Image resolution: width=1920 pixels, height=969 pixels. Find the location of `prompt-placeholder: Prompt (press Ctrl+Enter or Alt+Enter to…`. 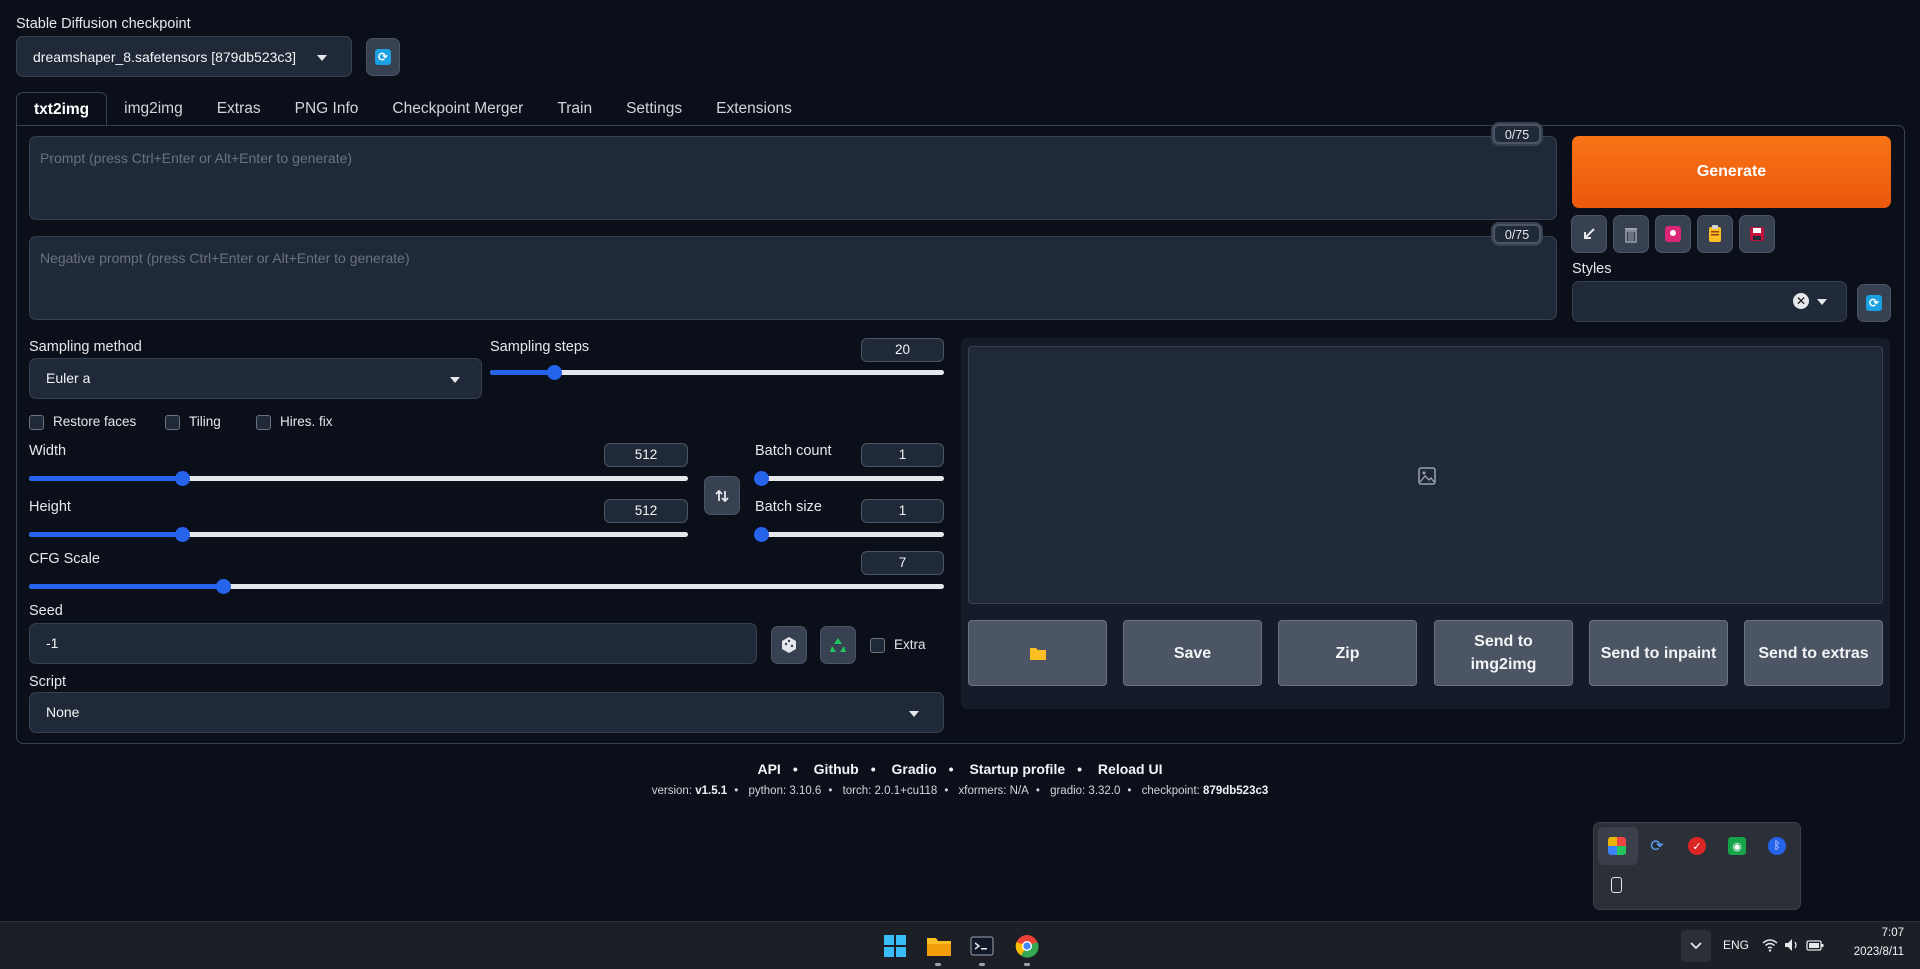

prompt-placeholder: Prompt (press Ctrl+Enter or Alt+Enter to… is located at coordinates (196, 158).